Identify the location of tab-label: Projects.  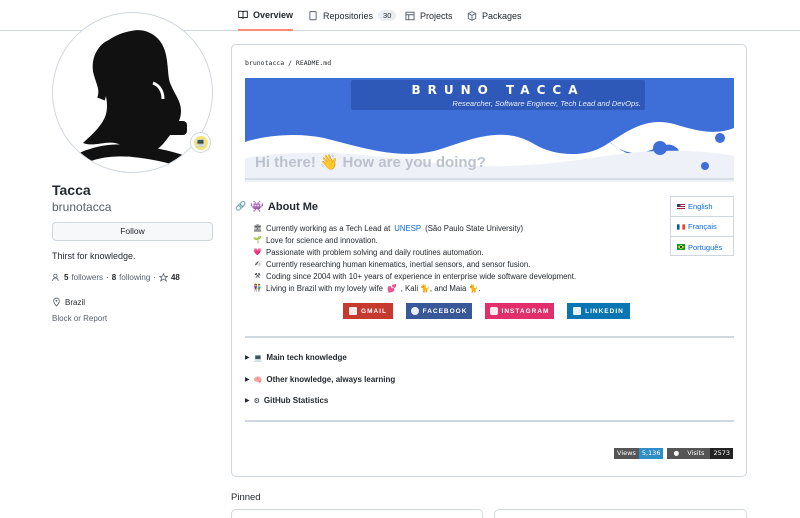
(436, 15).